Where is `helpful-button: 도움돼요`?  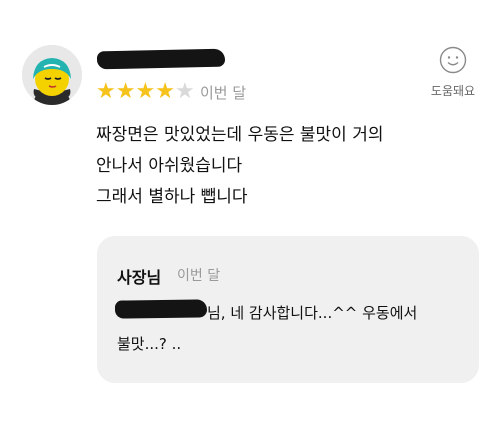 helpful-button: 도움돼요 is located at coordinates (453, 72).